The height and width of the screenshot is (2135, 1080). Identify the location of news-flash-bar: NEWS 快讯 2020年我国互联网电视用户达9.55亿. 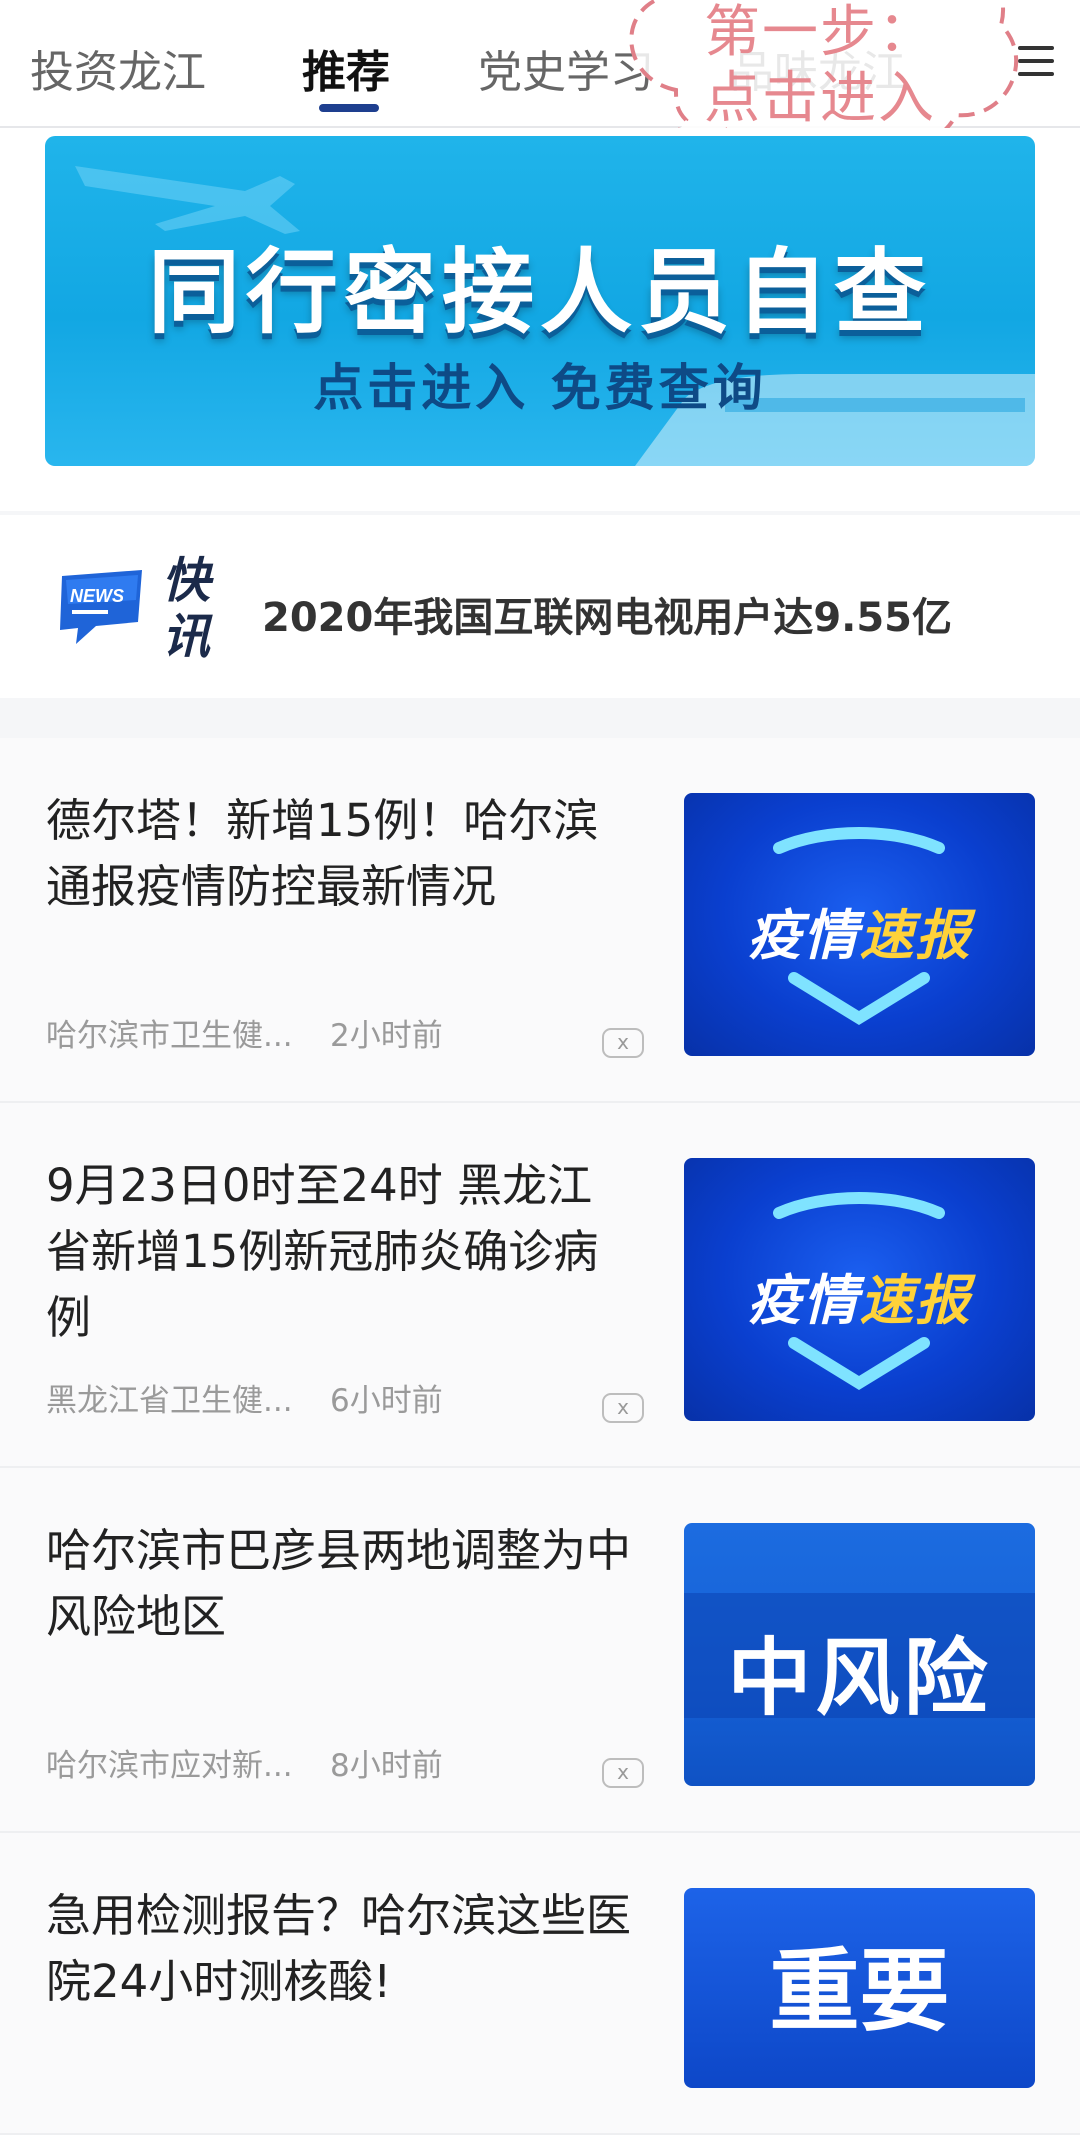
(540, 606).